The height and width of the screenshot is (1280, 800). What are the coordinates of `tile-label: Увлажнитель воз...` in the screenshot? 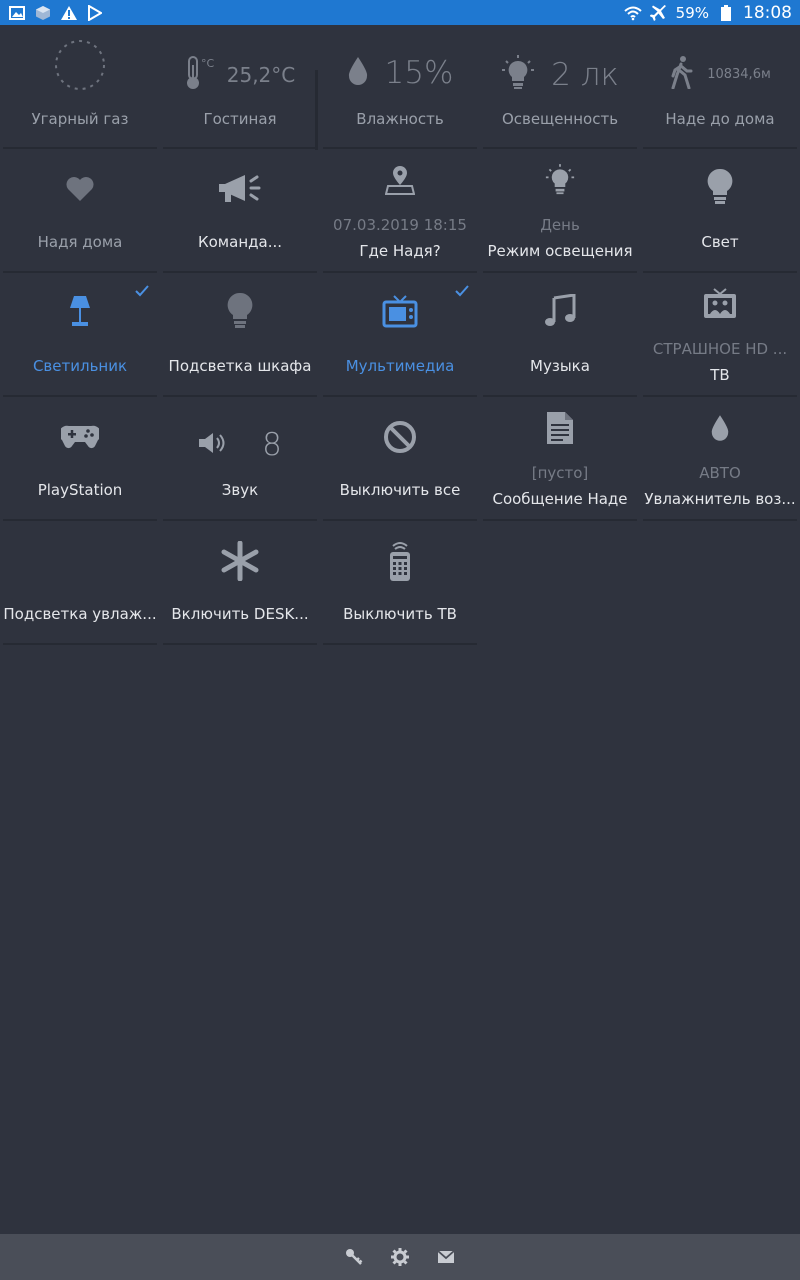 It's located at (720, 499).